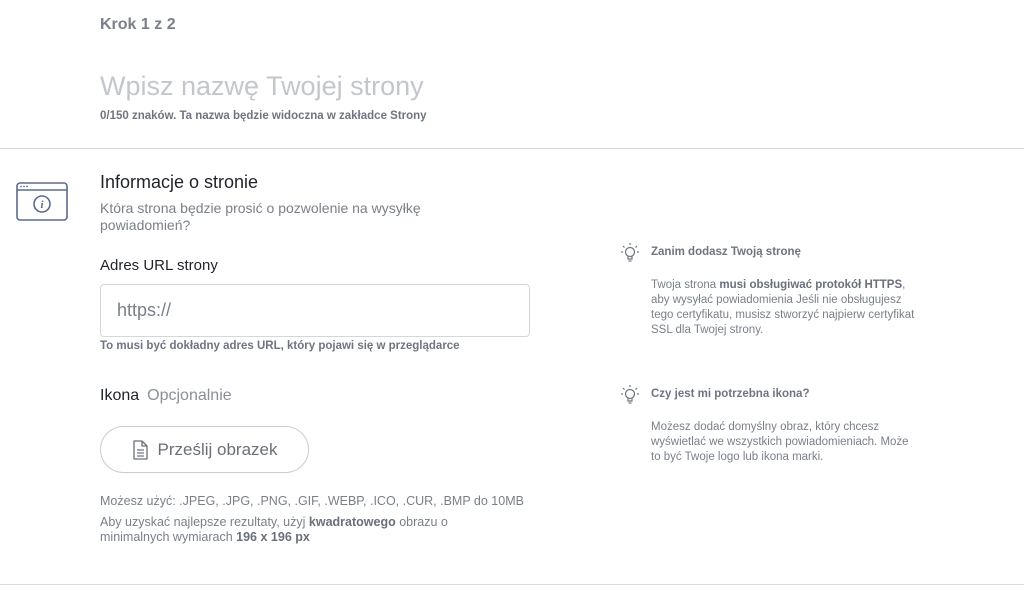 The width and height of the screenshot is (1024, 598). I want to click on divider-bottom, so click(512, 584).